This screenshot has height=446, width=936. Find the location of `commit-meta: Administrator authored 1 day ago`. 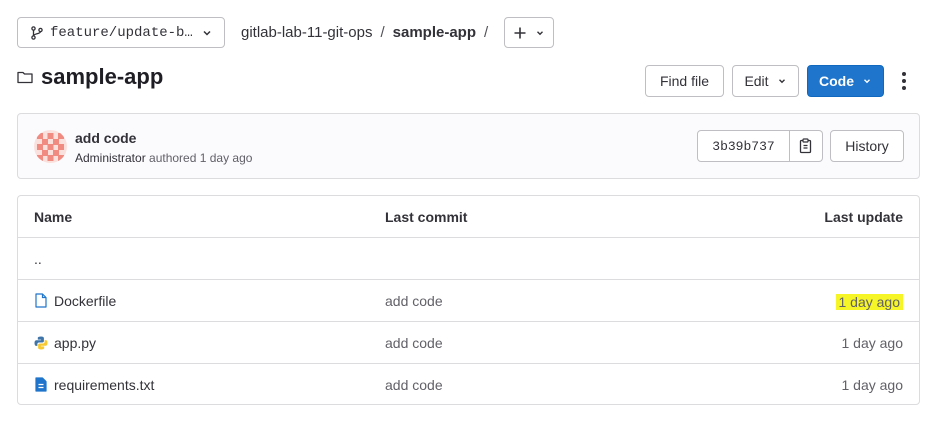

commit-meta: Administrator authored 1 day ago is located at coordinates (163, 158).